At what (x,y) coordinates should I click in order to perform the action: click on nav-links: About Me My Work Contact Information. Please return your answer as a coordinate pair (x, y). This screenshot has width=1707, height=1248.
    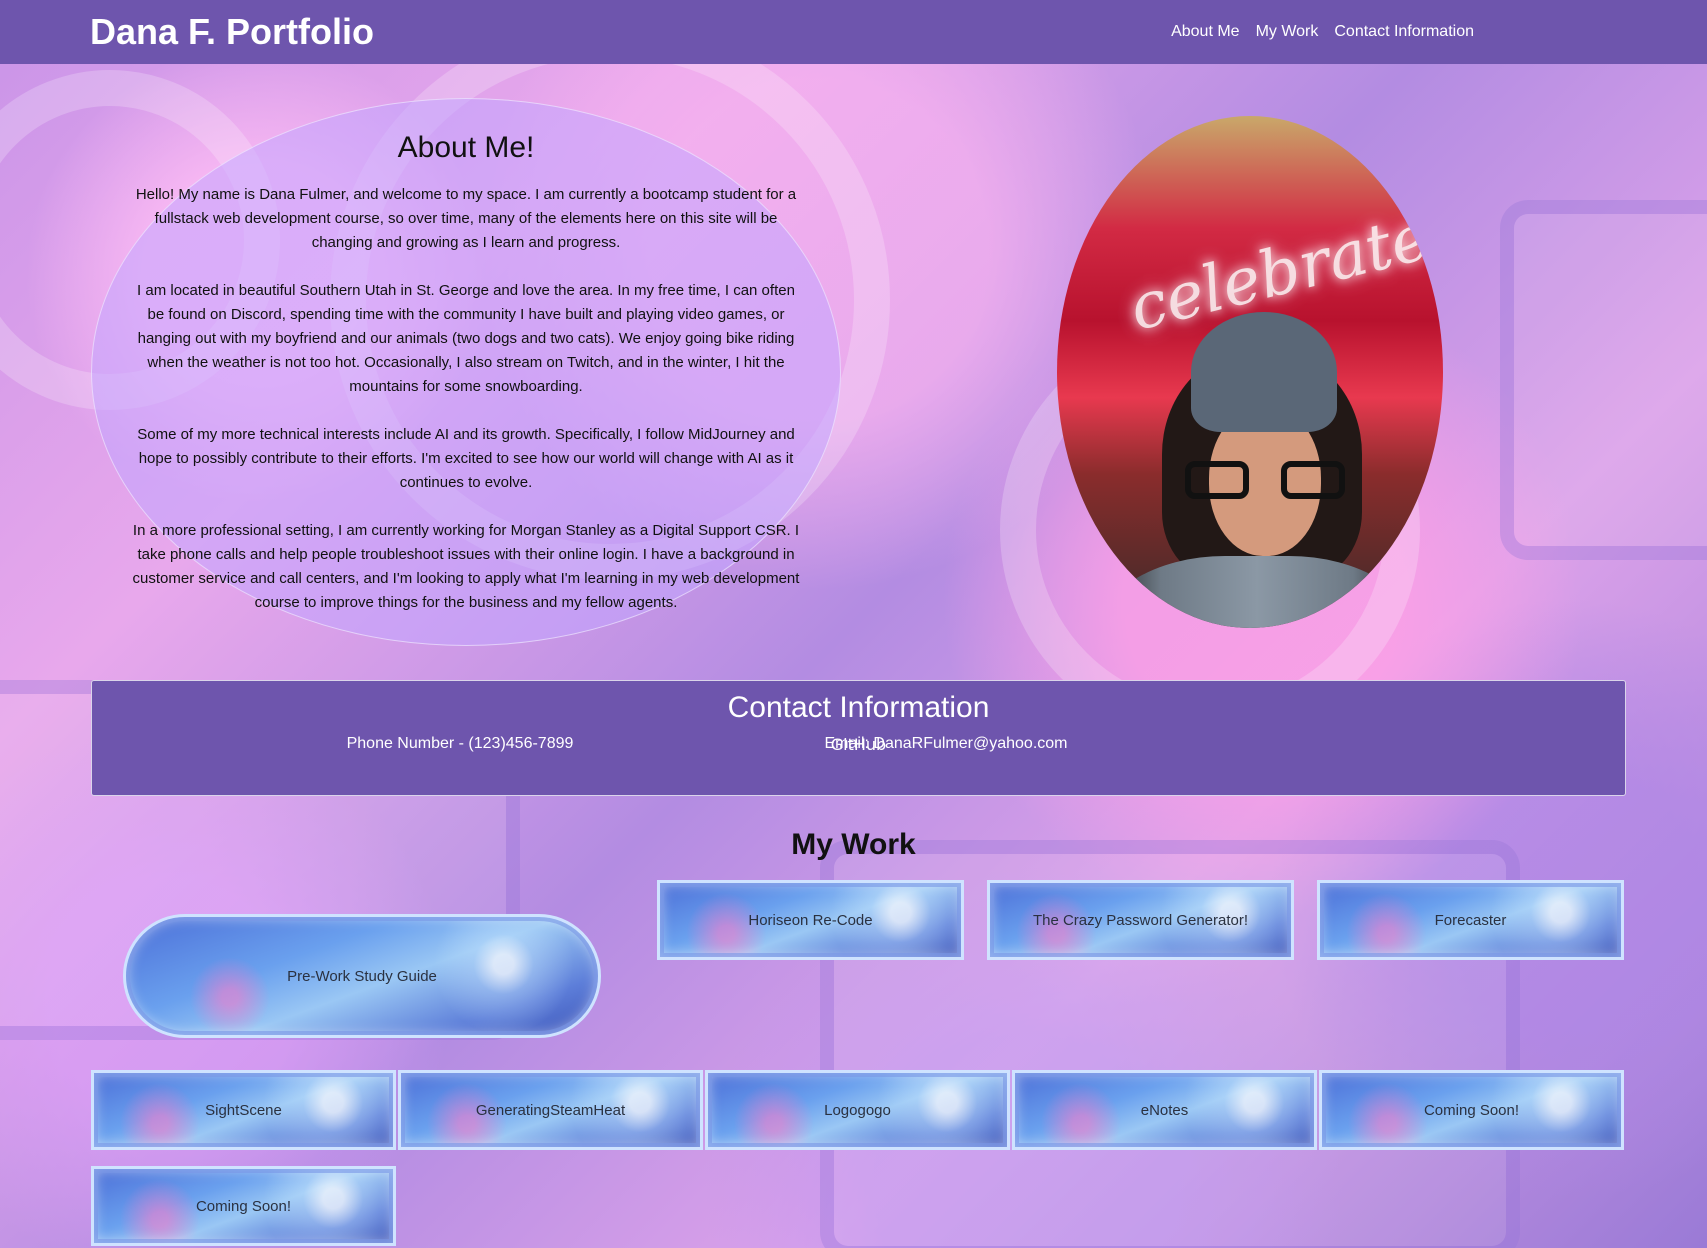
    Looking at the image, I should click on (1322, 32).